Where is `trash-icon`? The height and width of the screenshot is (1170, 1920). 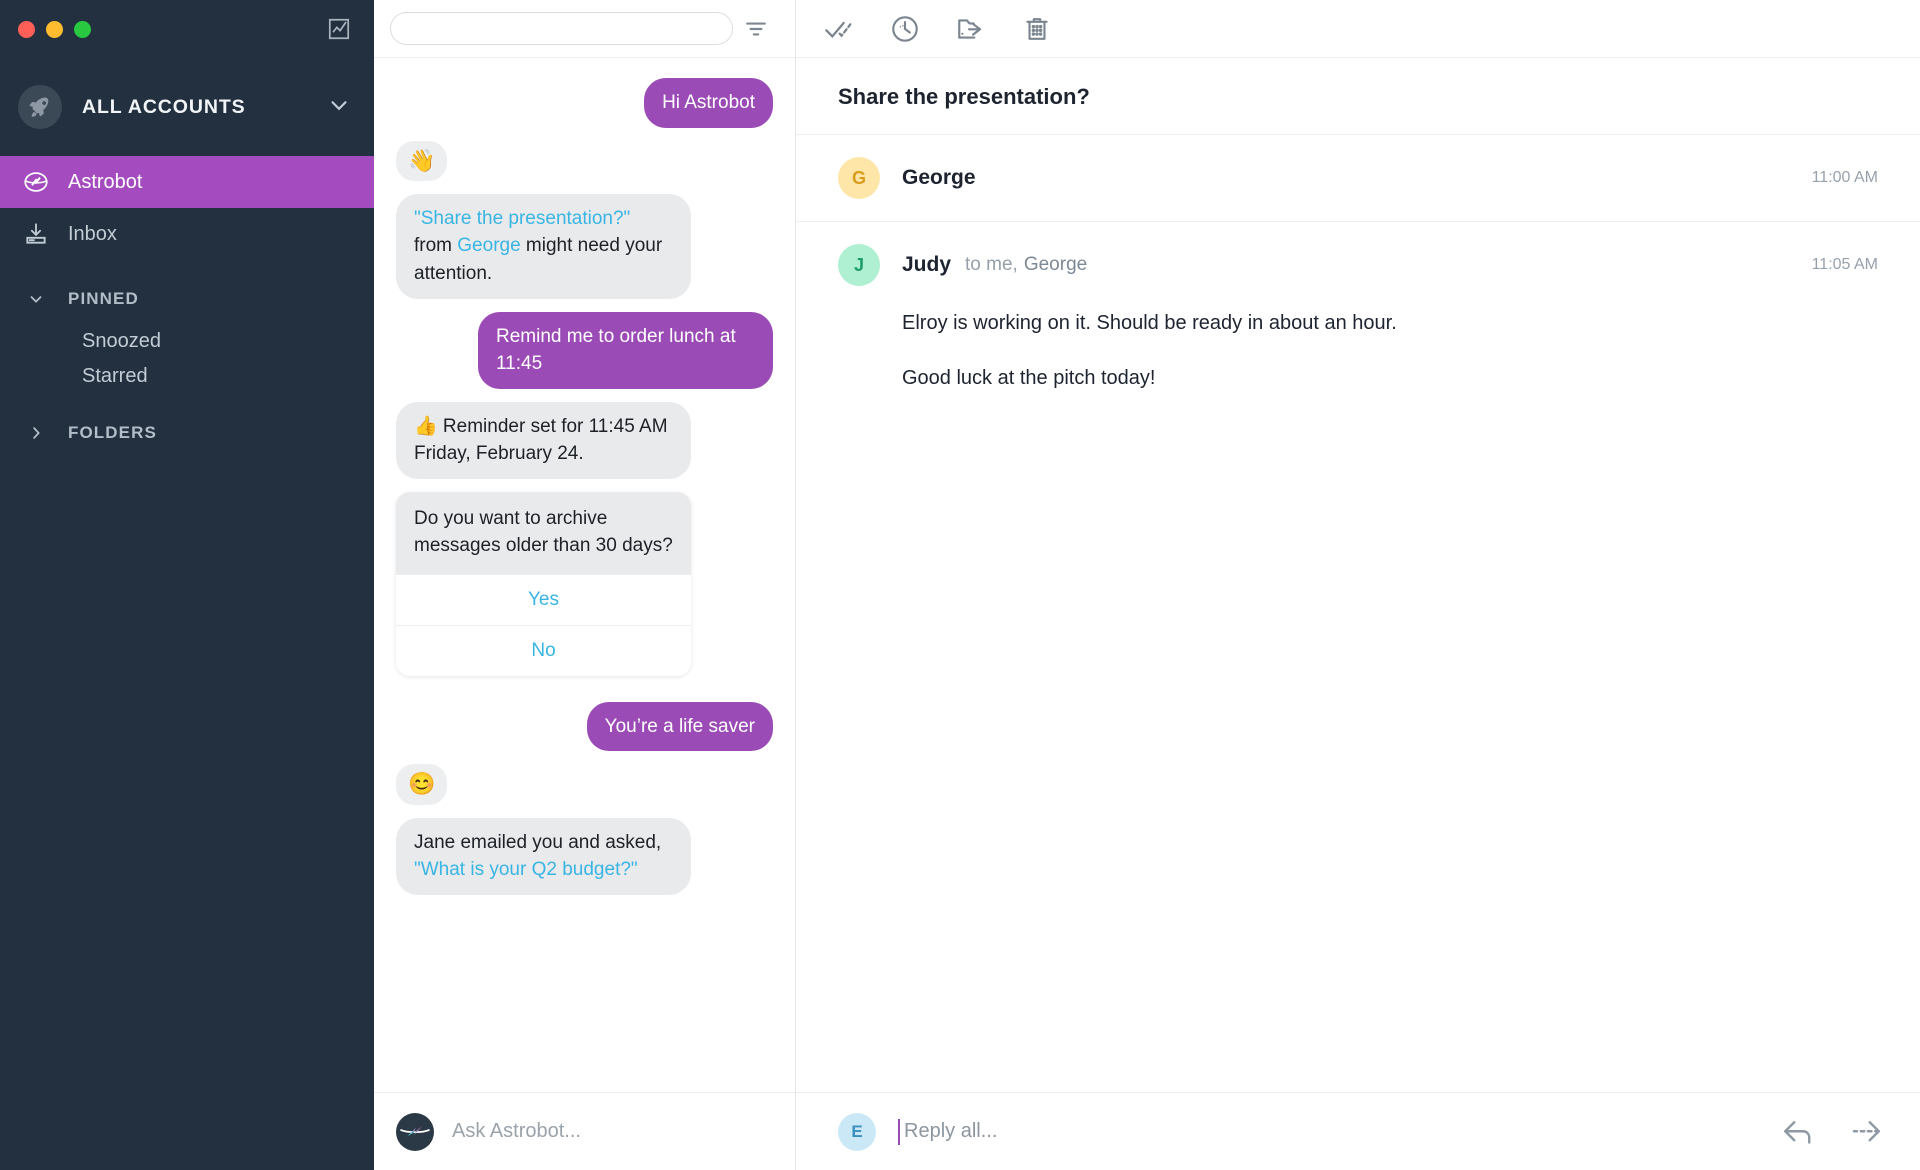
trash-icon is located at coordinates (1037, 28).